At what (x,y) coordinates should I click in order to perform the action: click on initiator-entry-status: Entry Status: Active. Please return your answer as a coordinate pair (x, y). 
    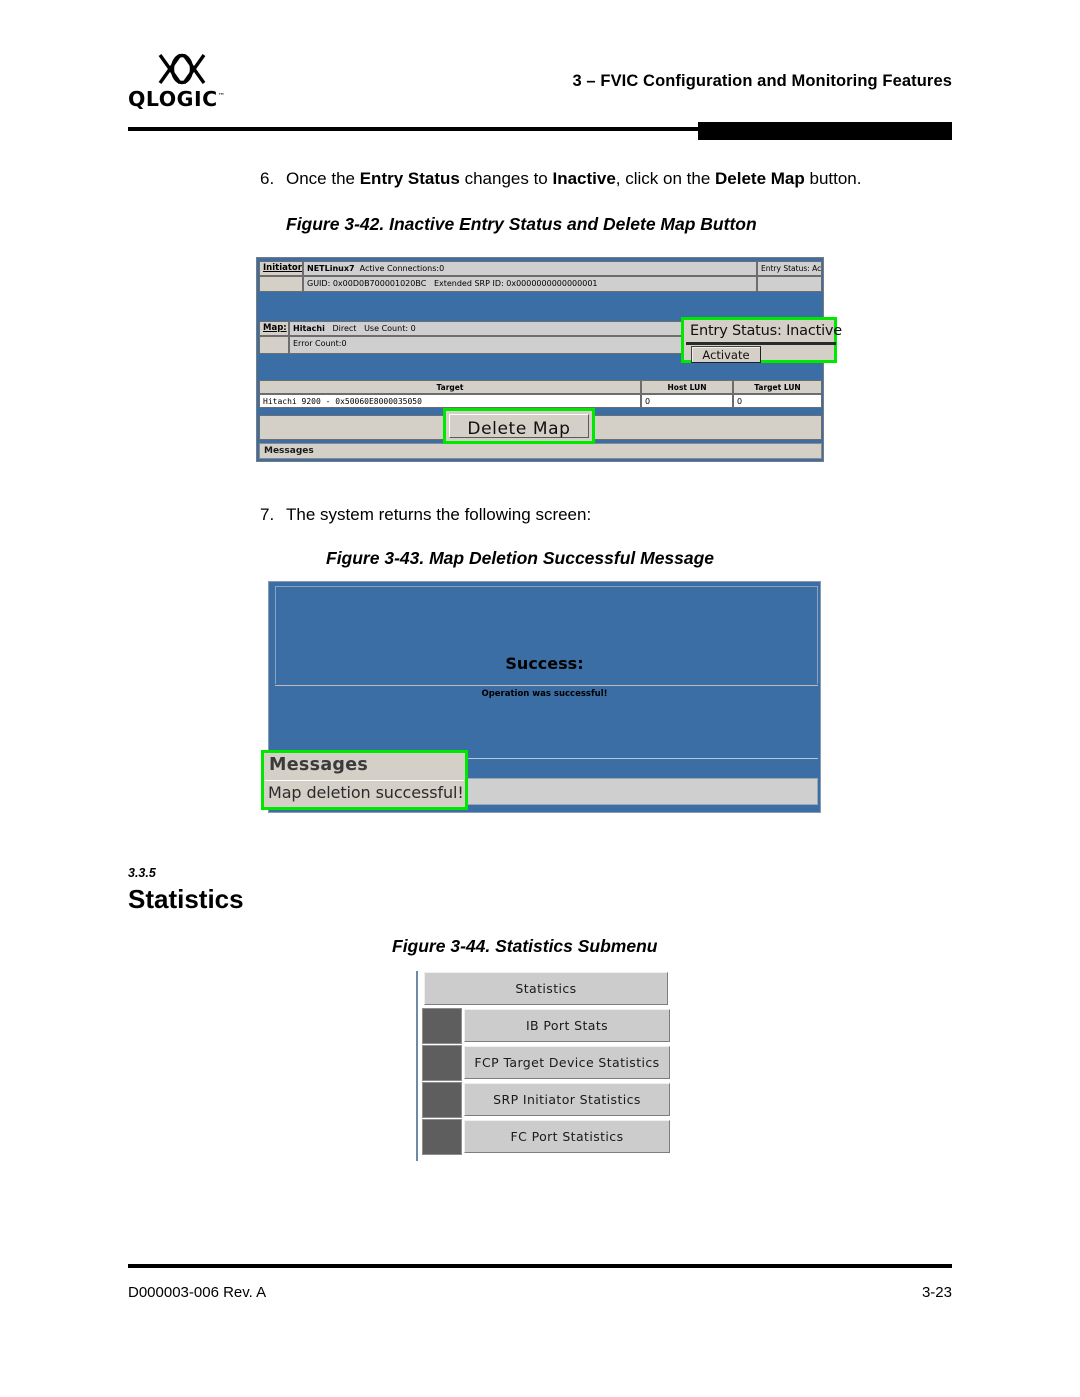
    Looking at the image, I should click on (789, 268).